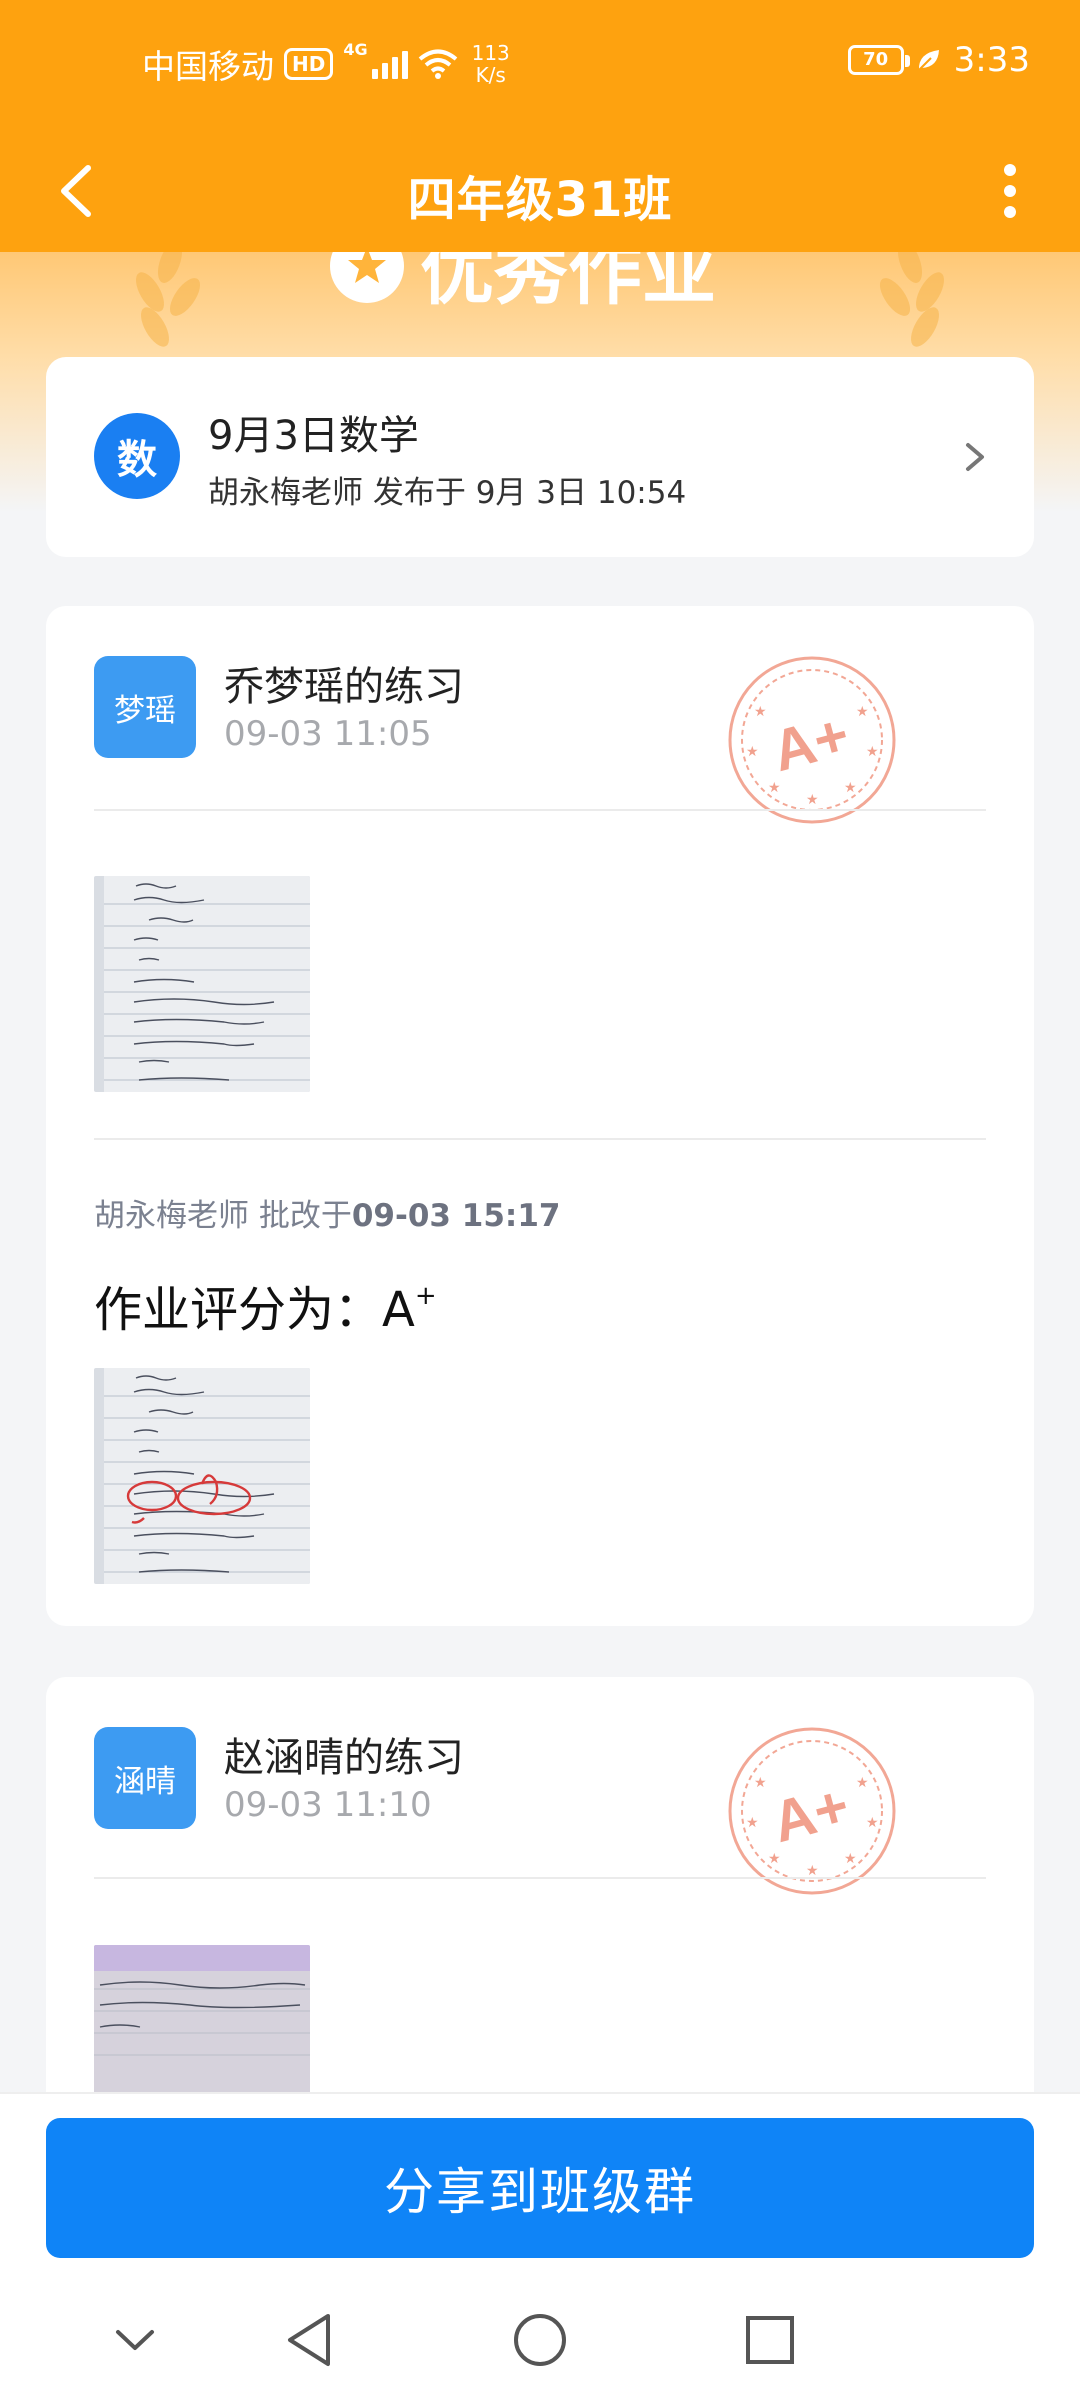 The width and height of the screenshot is (1080, 2400). What do you see at coordinates (328, 1805) in the screenshot?
I see `submission-time: 09-03 11:10` at bounding box center [328, 1805].